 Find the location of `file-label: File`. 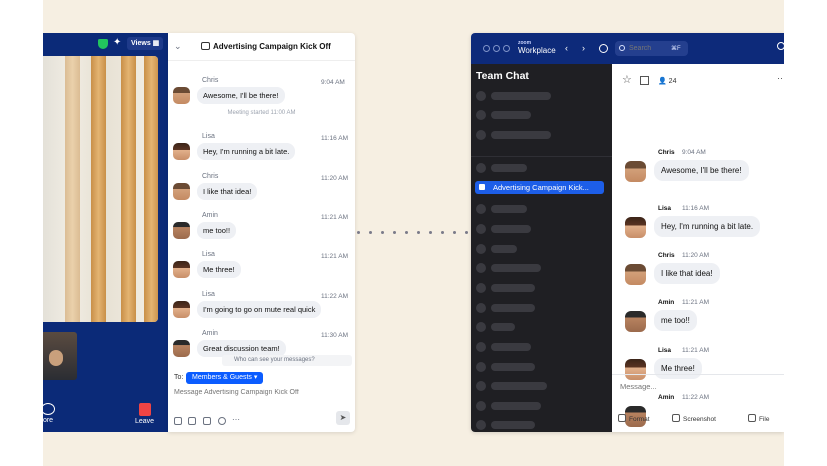

file-label: File is located at coordinates (764, 419).